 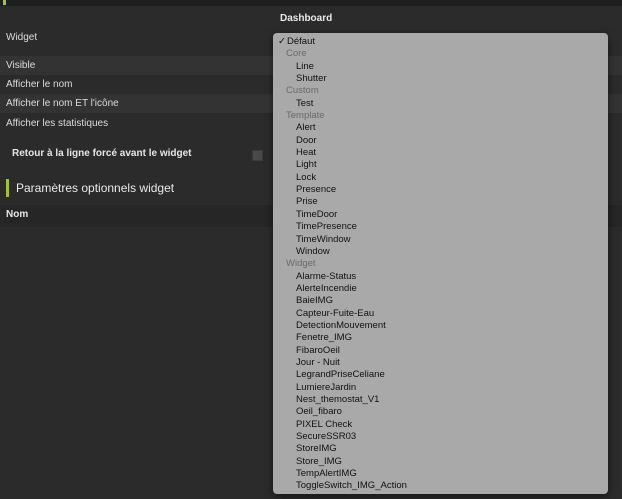 What do you see at coordinates (307, 202) in the screenshot?
I see `option-label: Prise` at bounding box center [307, 202].